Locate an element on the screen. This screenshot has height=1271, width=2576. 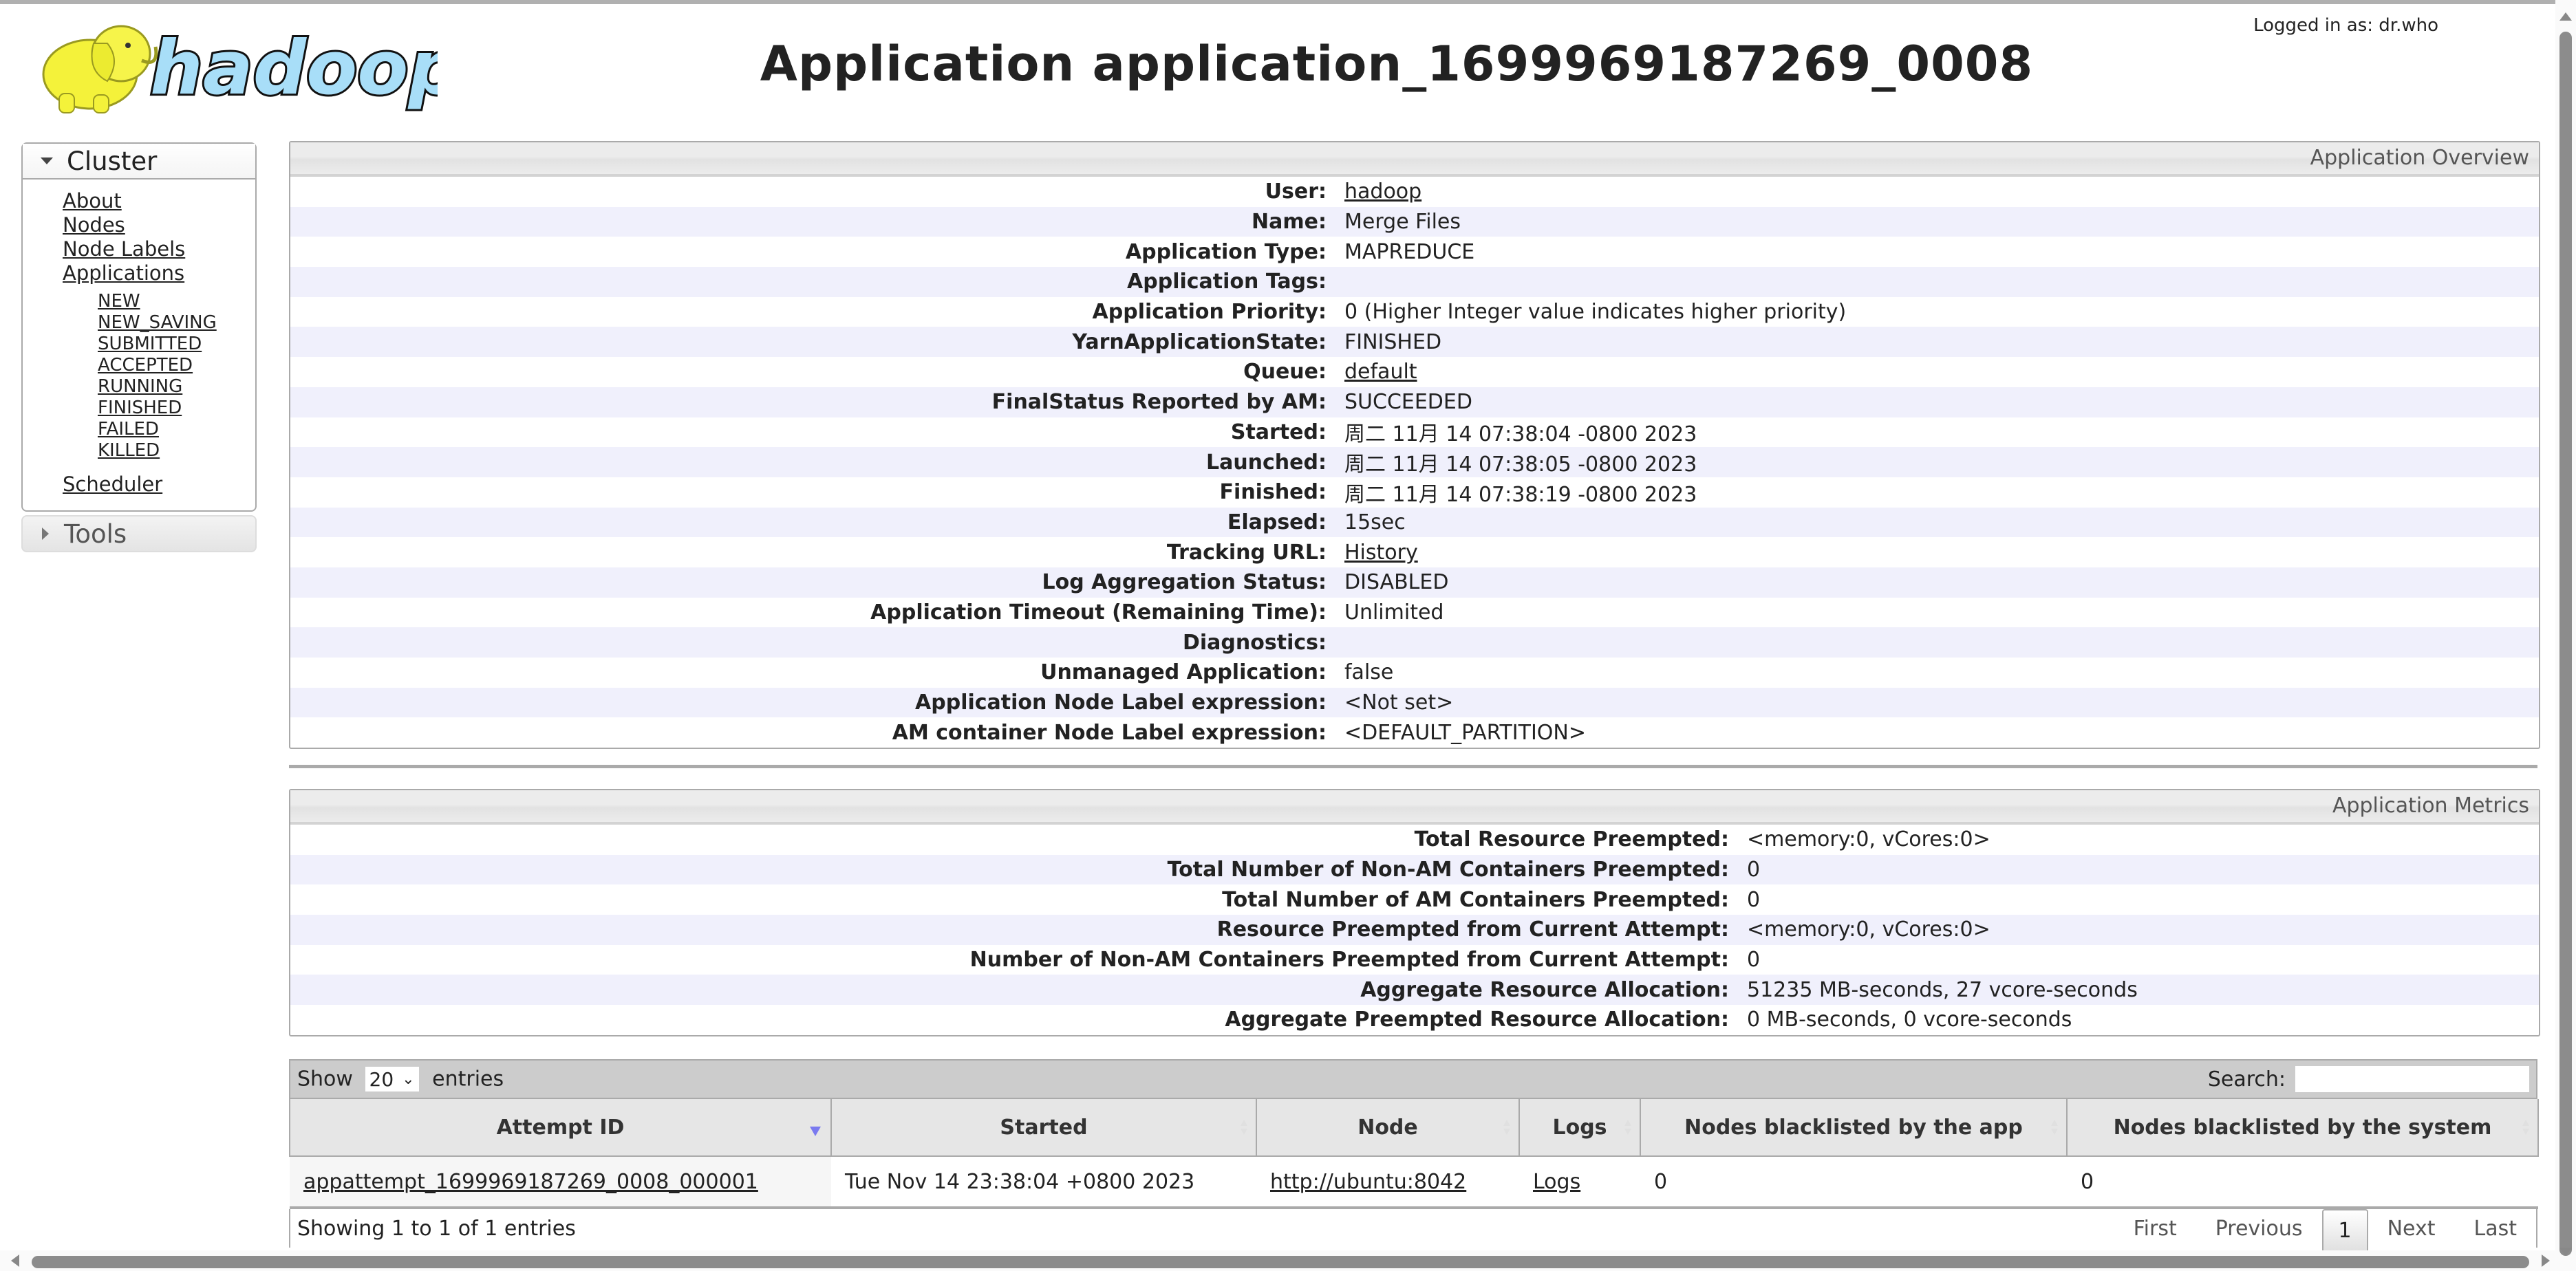
overview-key: YarnApplicationState: is located at coordinates (1199, 341).